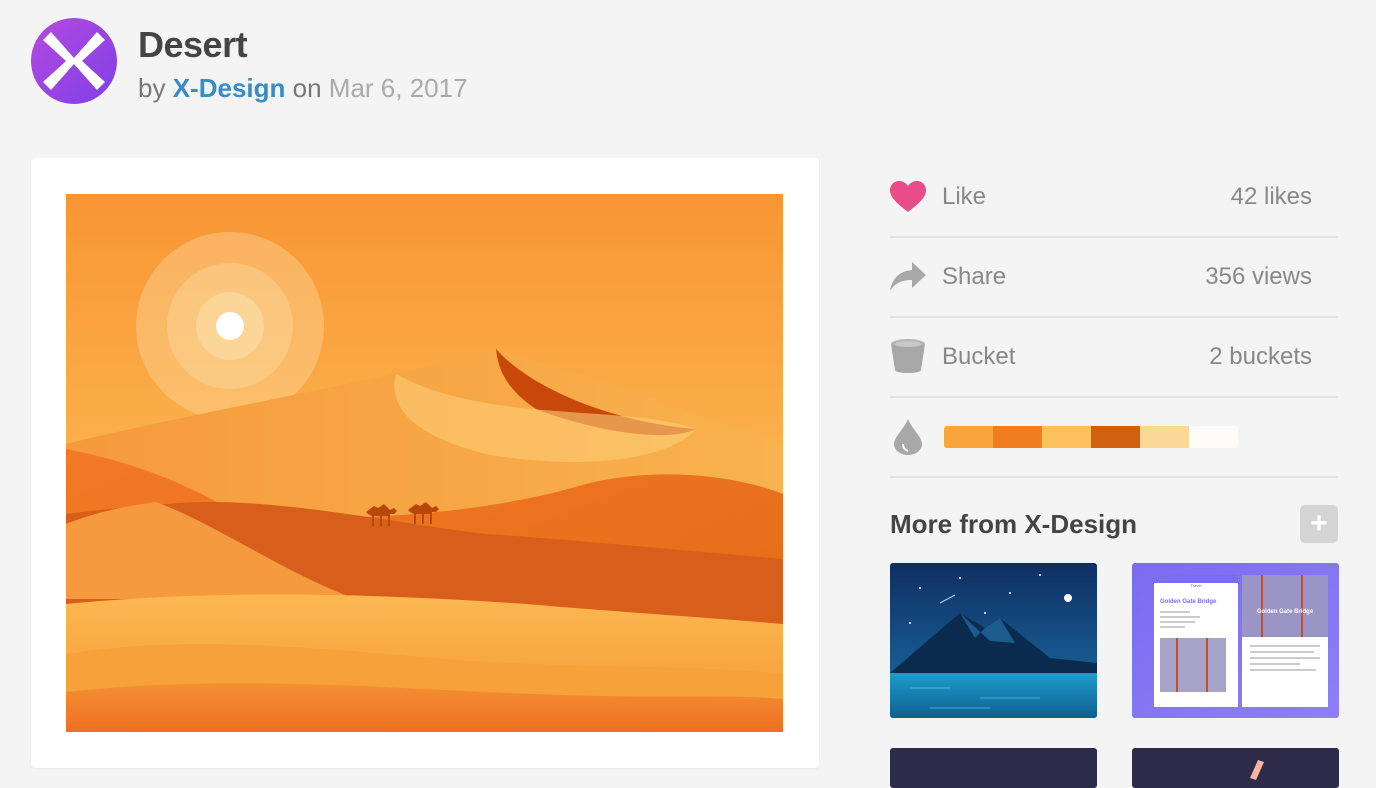 The height and width of the screenshot is (788, 1376). Describe the element at coordinates (1114, 278) in the screenshot. I see `share-row: Share 356 views` at that location.